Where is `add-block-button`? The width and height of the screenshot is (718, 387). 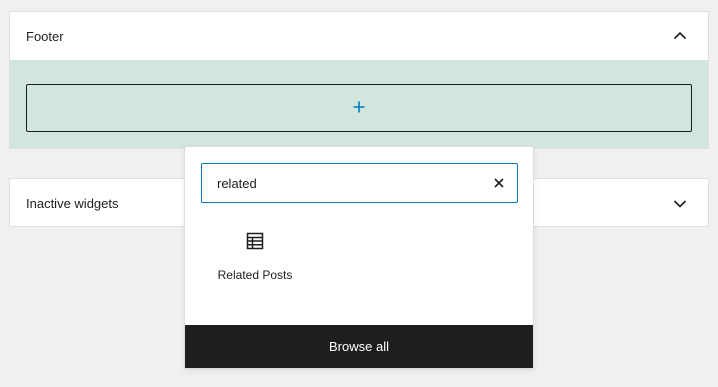 add-block-button is located at coordinates (359, 108).